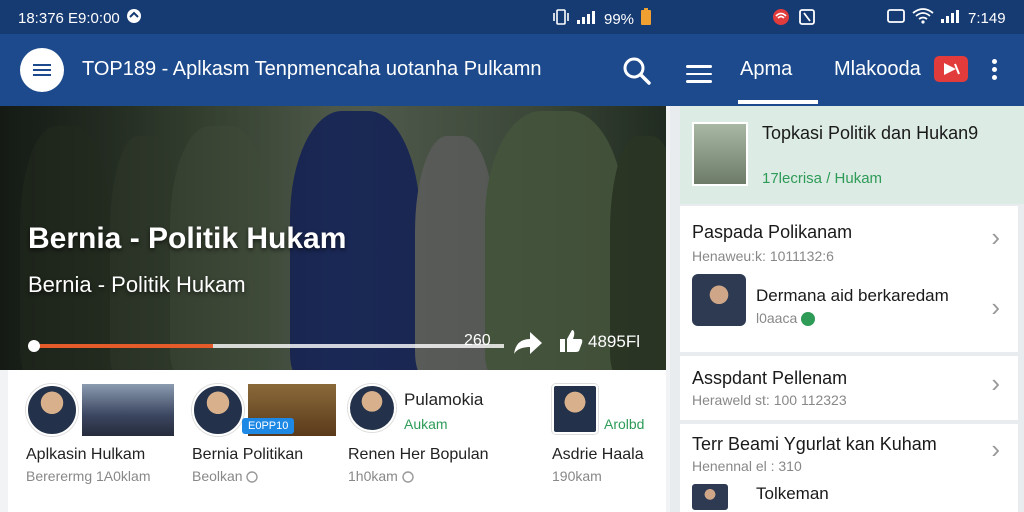 This screenshot has width=1024, height=512. Describe the element at coordinates (786, 318) in the screenshot. I see `list-item-subtitle: l0aaca` at that location.